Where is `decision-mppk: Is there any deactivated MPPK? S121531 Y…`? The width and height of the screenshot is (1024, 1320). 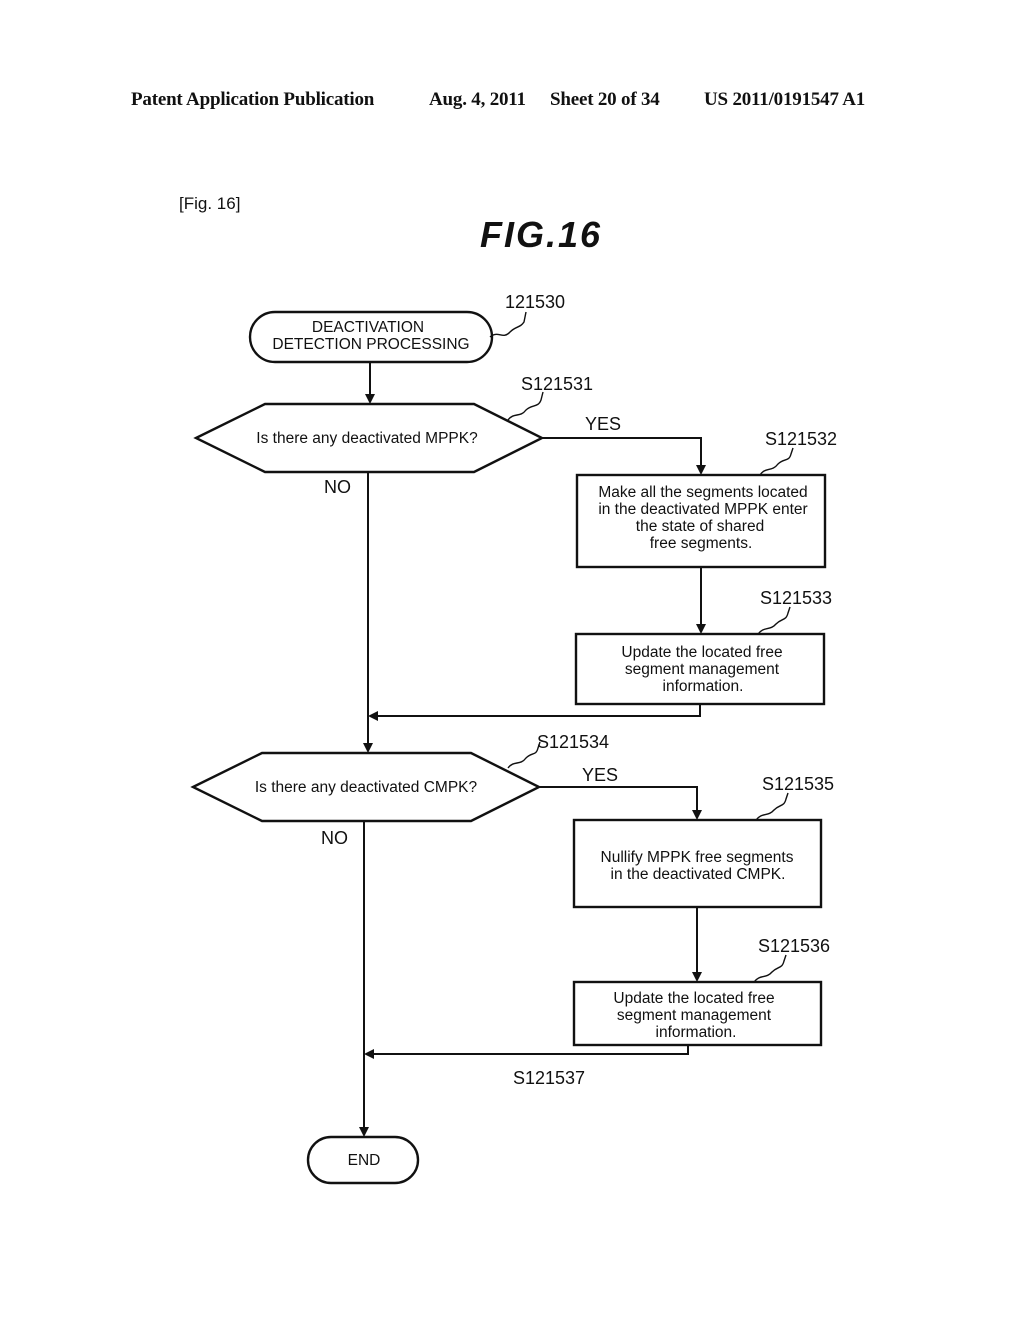 decision-mppk: Is there any deactivated MPPK? S121531 Y… is located at coordinates (407, 435).